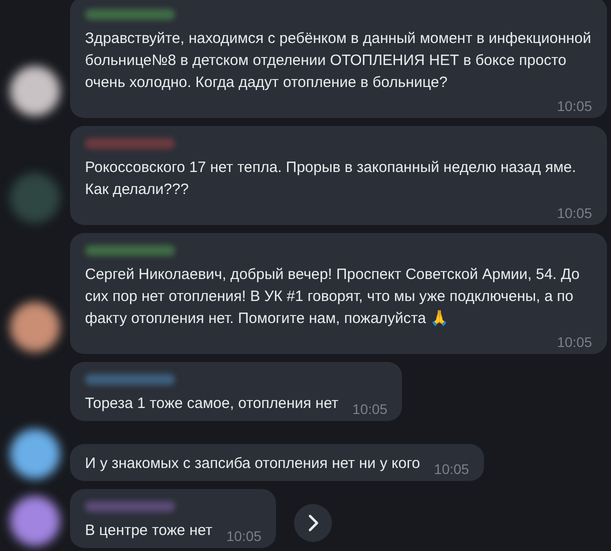  Describe the element at coordinates (338, 61) in the screenshot. I see `message-text: Здравствуйте, находимся с ребёнком в данный момент в инфекционной больнице№8 в детском отделении ОТОПЛЕНИЯ НЕТ в боксе просто очень холодно. Когда дадут отопление в больнице?` at that location.